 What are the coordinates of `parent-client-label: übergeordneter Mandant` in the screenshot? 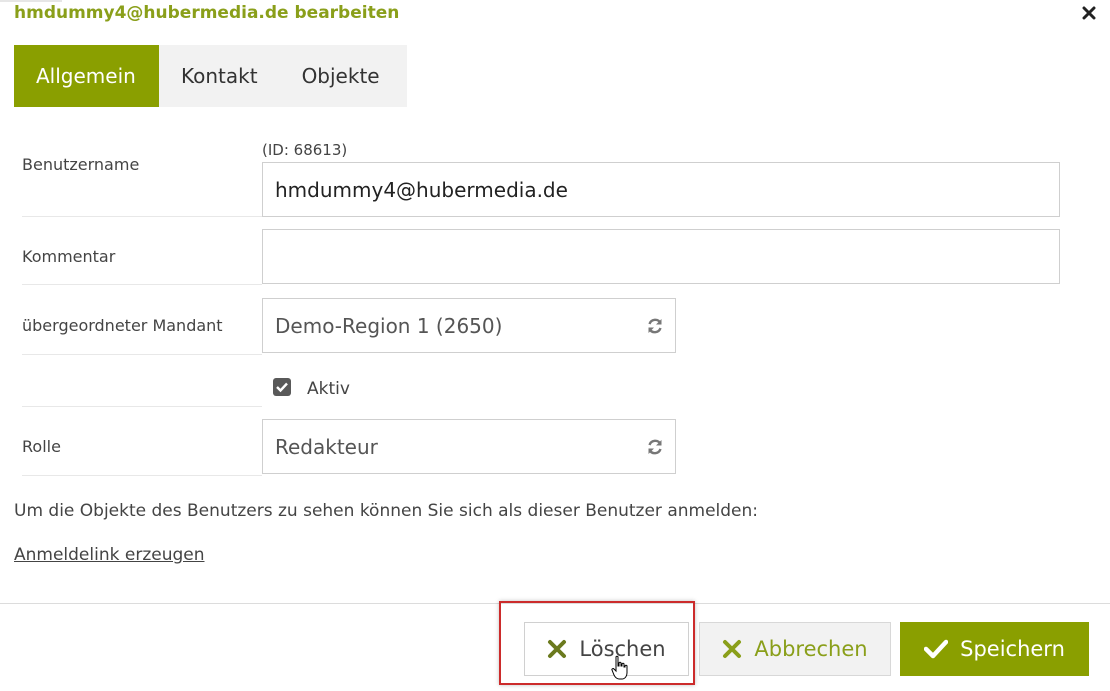 It's located at (122, 325).